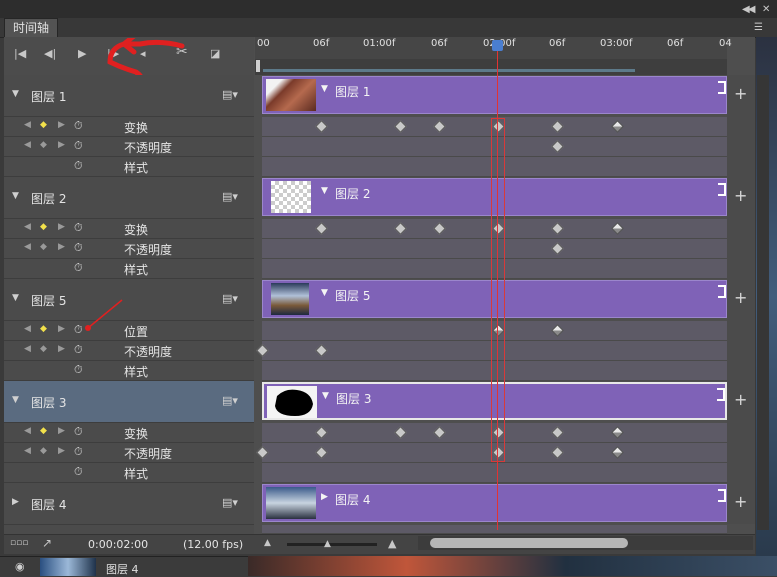  What do you see at coordinates (324, 497) in the screenshot?
I see `clip-expand-icon: ▶` at bounding box center [324, 497].